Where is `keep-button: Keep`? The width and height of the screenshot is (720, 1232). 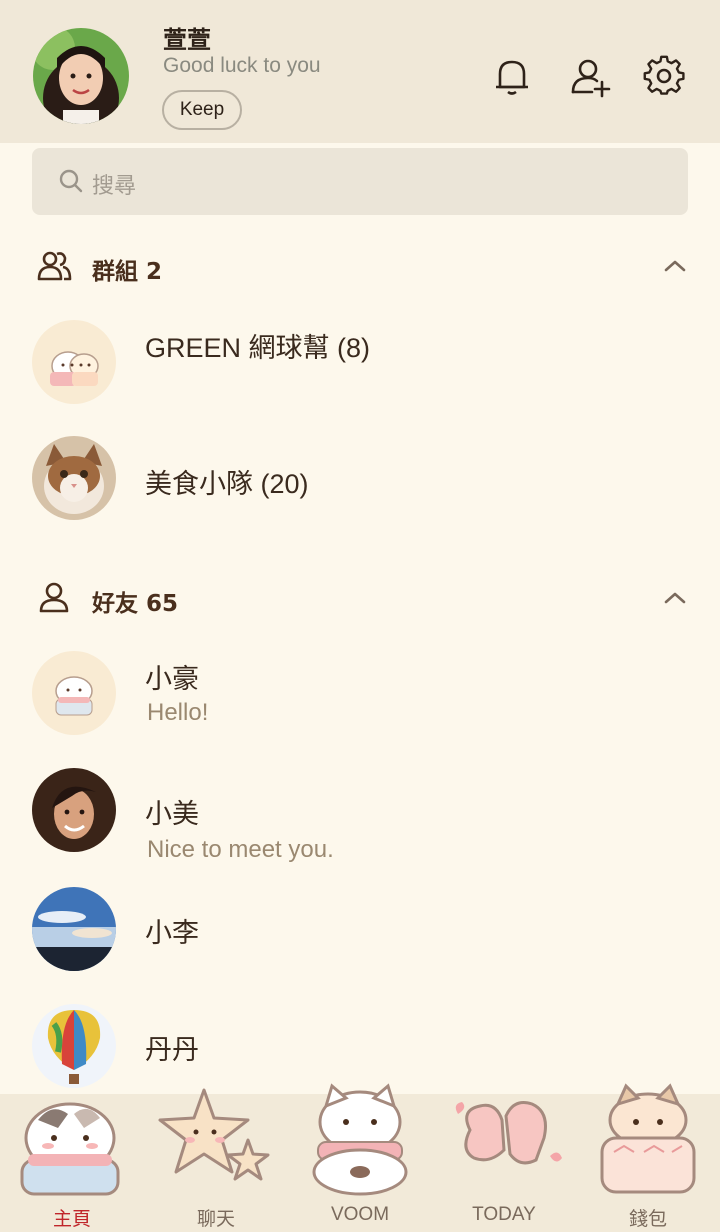 keep-button: Keep is located at coordinates (202, 110).